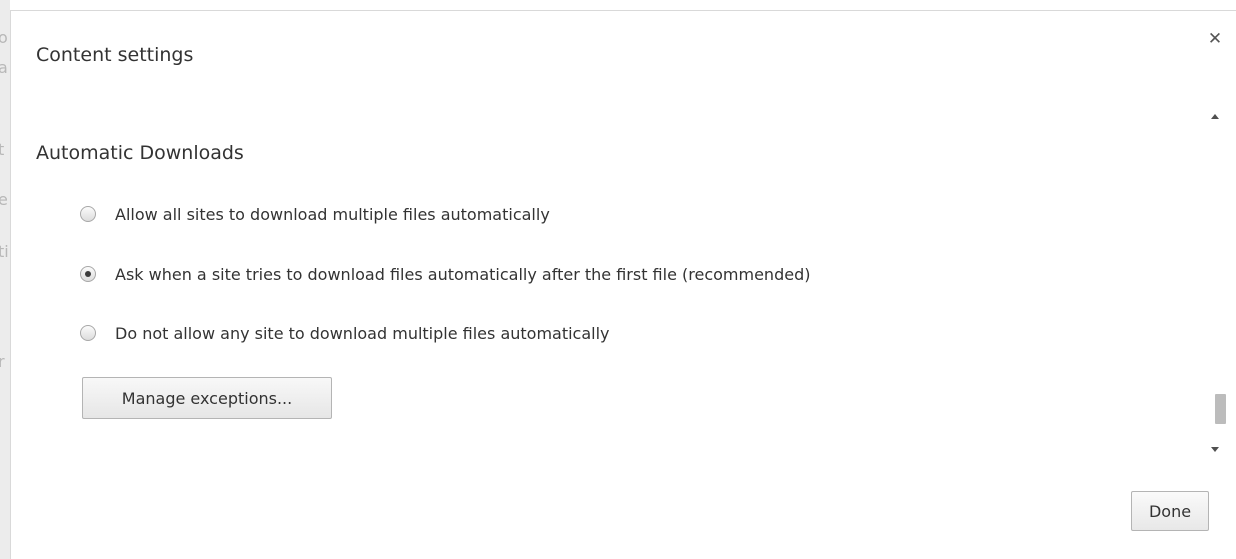 The image size is (1236, 559). What do you see at coordinates (140, 153) in the screenshot?
I see `section-title: Automatic Downloads` at bounding box center [140, 153].